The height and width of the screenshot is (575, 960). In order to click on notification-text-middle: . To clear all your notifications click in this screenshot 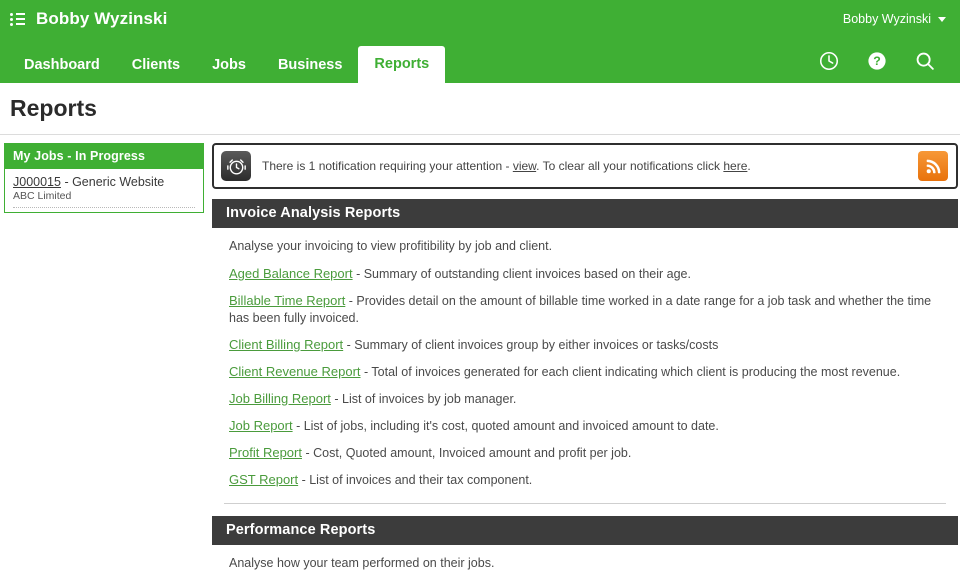, I will do `click(630, 166)`.